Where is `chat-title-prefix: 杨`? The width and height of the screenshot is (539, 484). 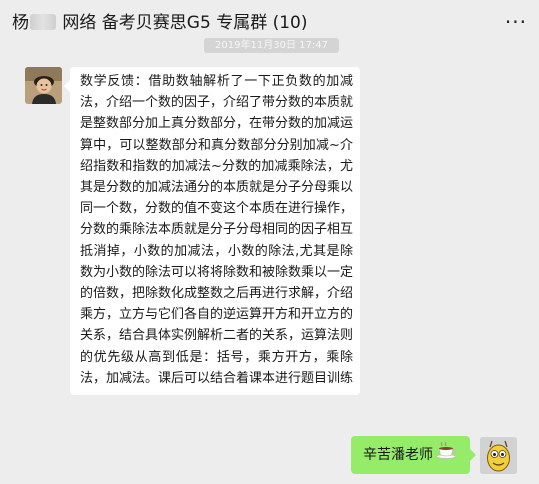
chat-title-prefix: 杨 is located at coordinates (20, 23).